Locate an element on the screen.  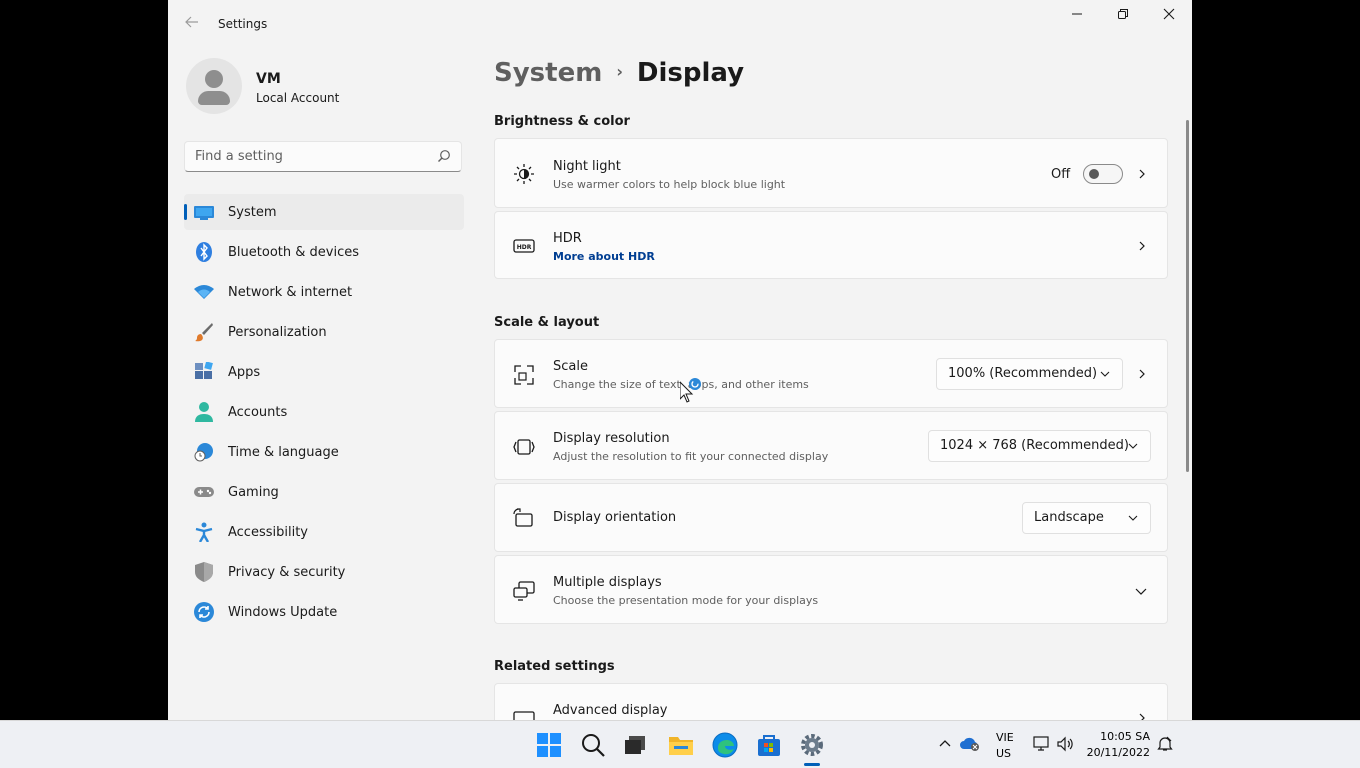
orientation-dropdown: Landscape is located at coordinates (1086, 518).